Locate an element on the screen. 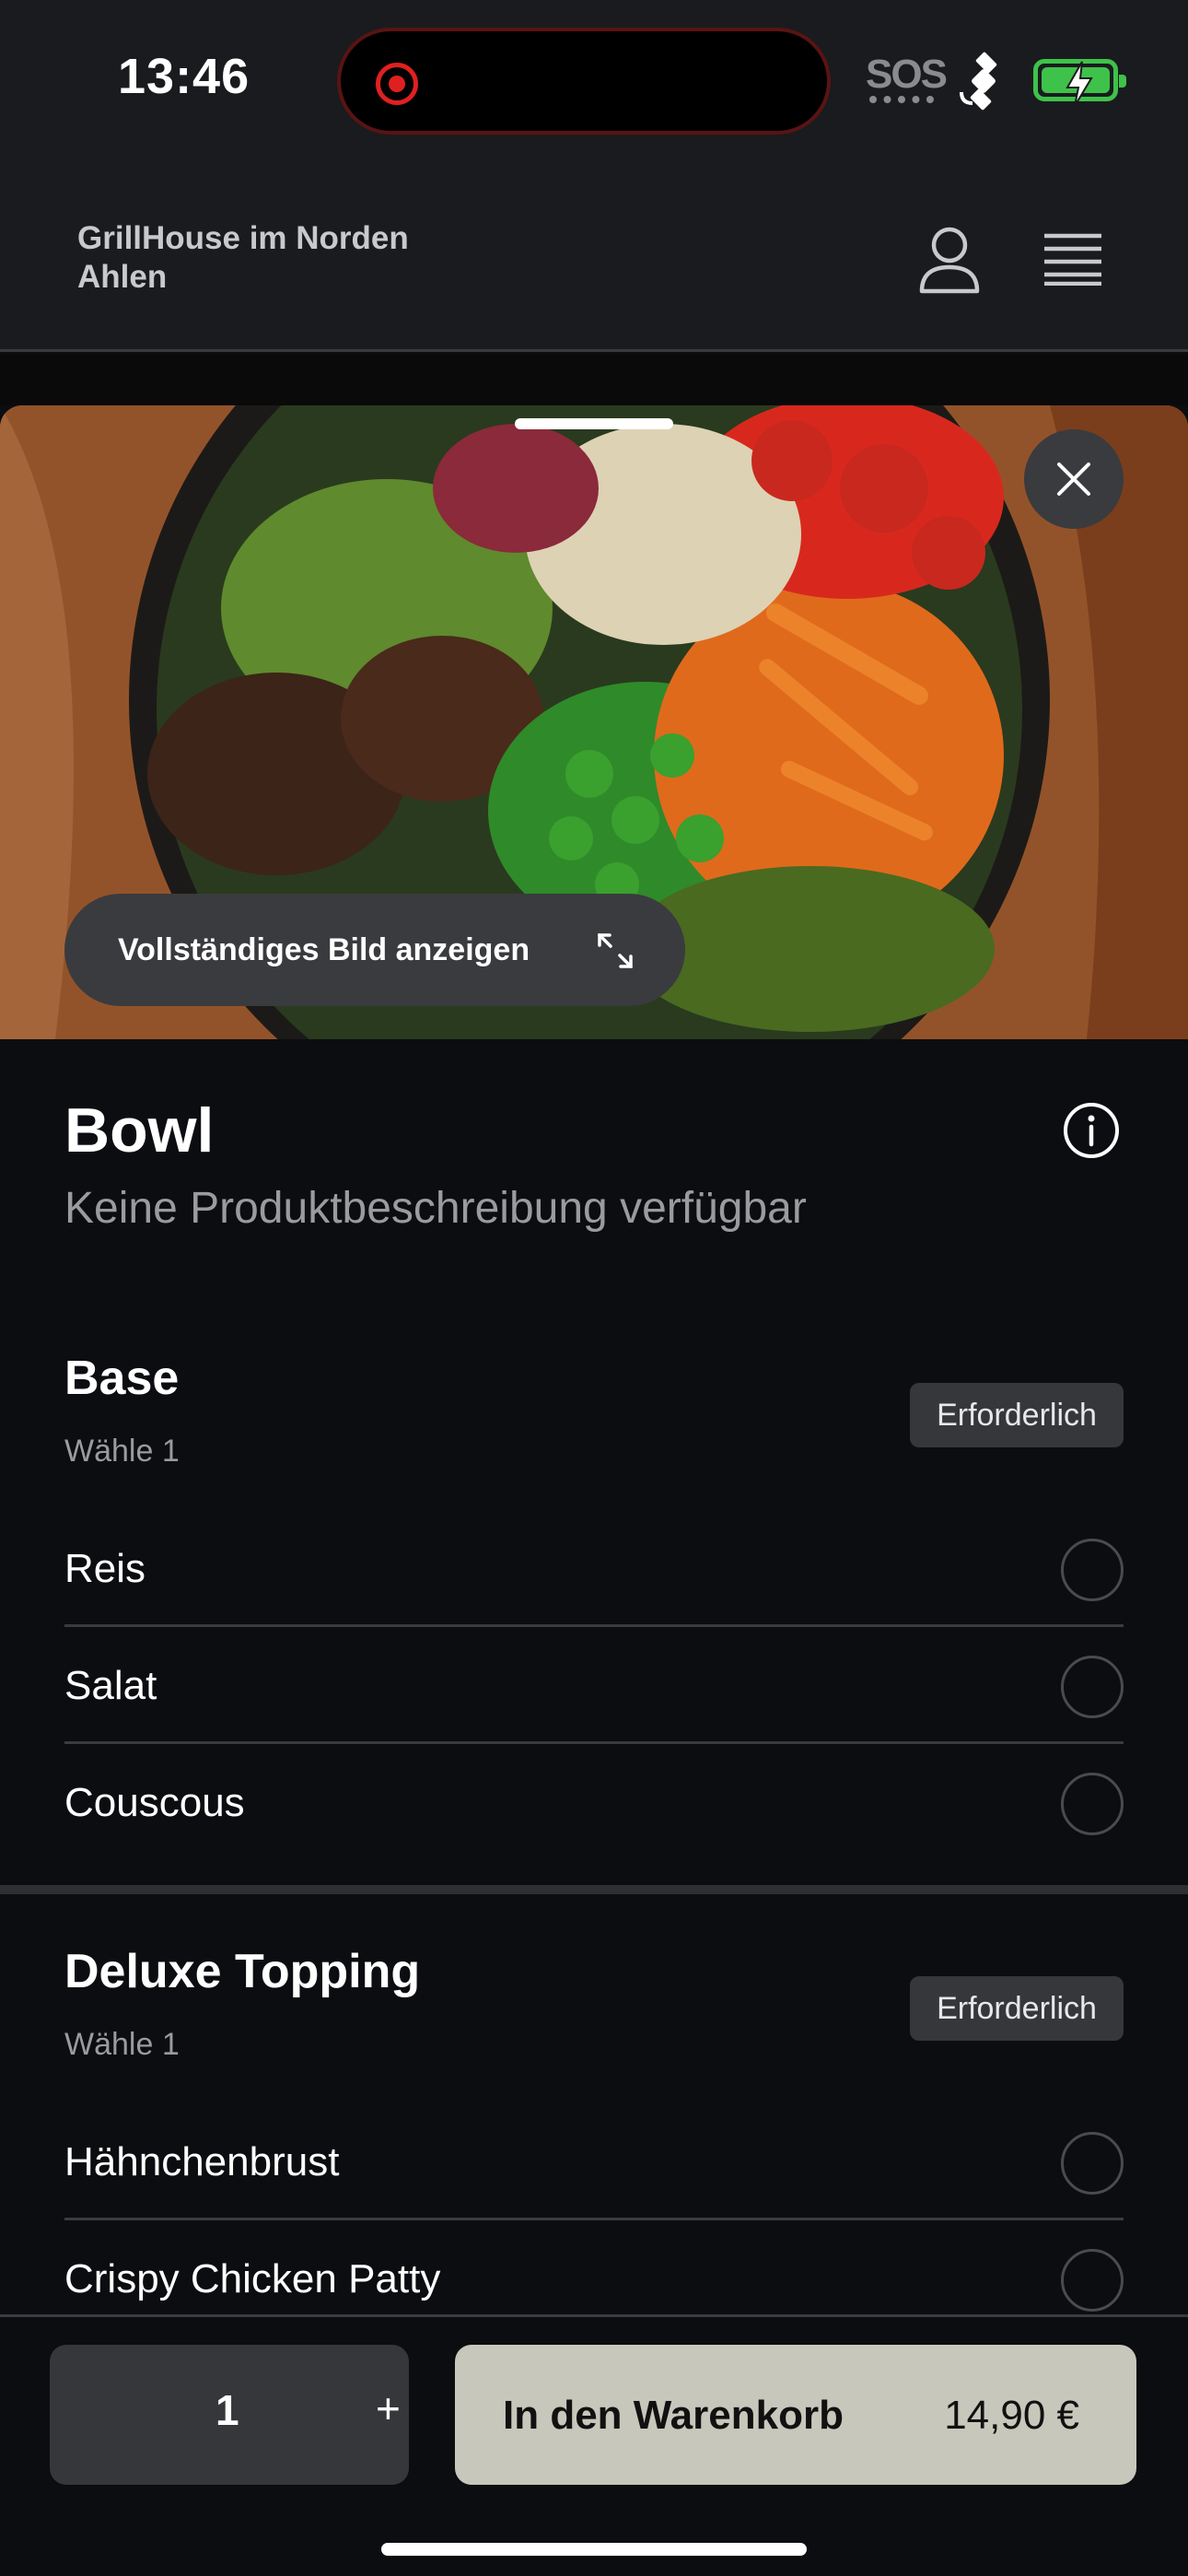 The height and width of the screenshot is (2576, 1188). option-label: Salat is located at coordinates (111, 1685).